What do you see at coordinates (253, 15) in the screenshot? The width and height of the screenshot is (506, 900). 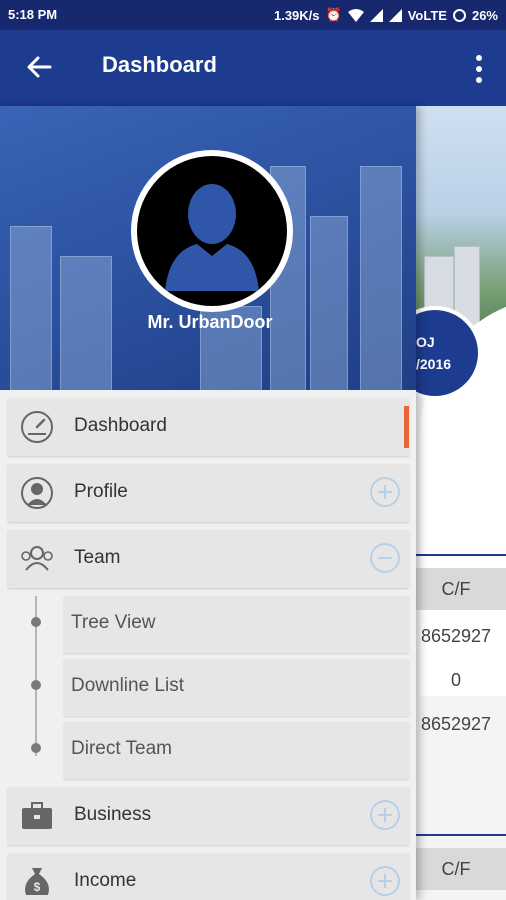 I see `status-bar: 5:18 PM 1.39K/s ⏰ VoLTE 26%` at bounding box center [253, 15].